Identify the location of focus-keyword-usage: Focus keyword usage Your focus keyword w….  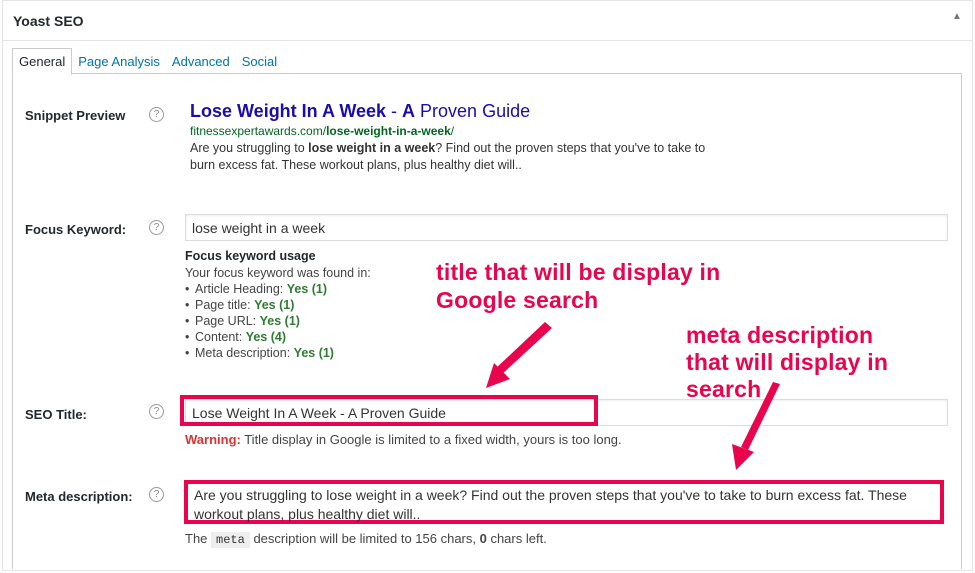
(278, 305).